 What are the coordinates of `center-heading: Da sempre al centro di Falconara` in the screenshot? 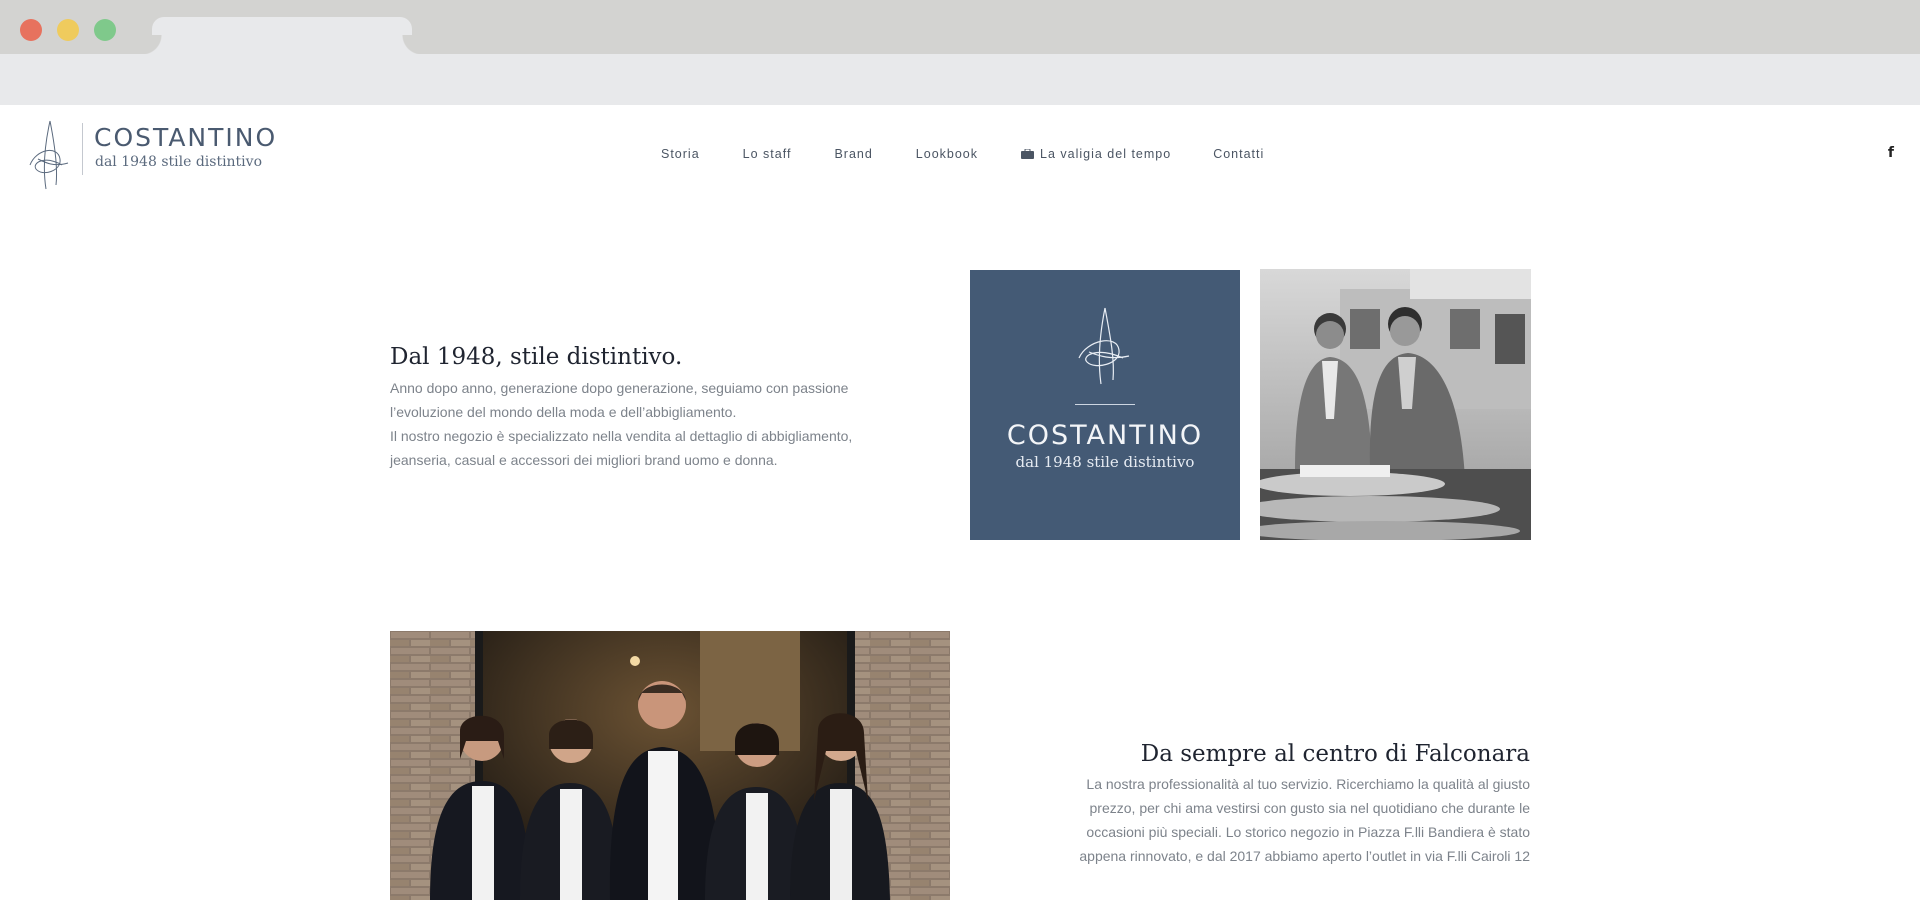 It's located at (1335, 754).